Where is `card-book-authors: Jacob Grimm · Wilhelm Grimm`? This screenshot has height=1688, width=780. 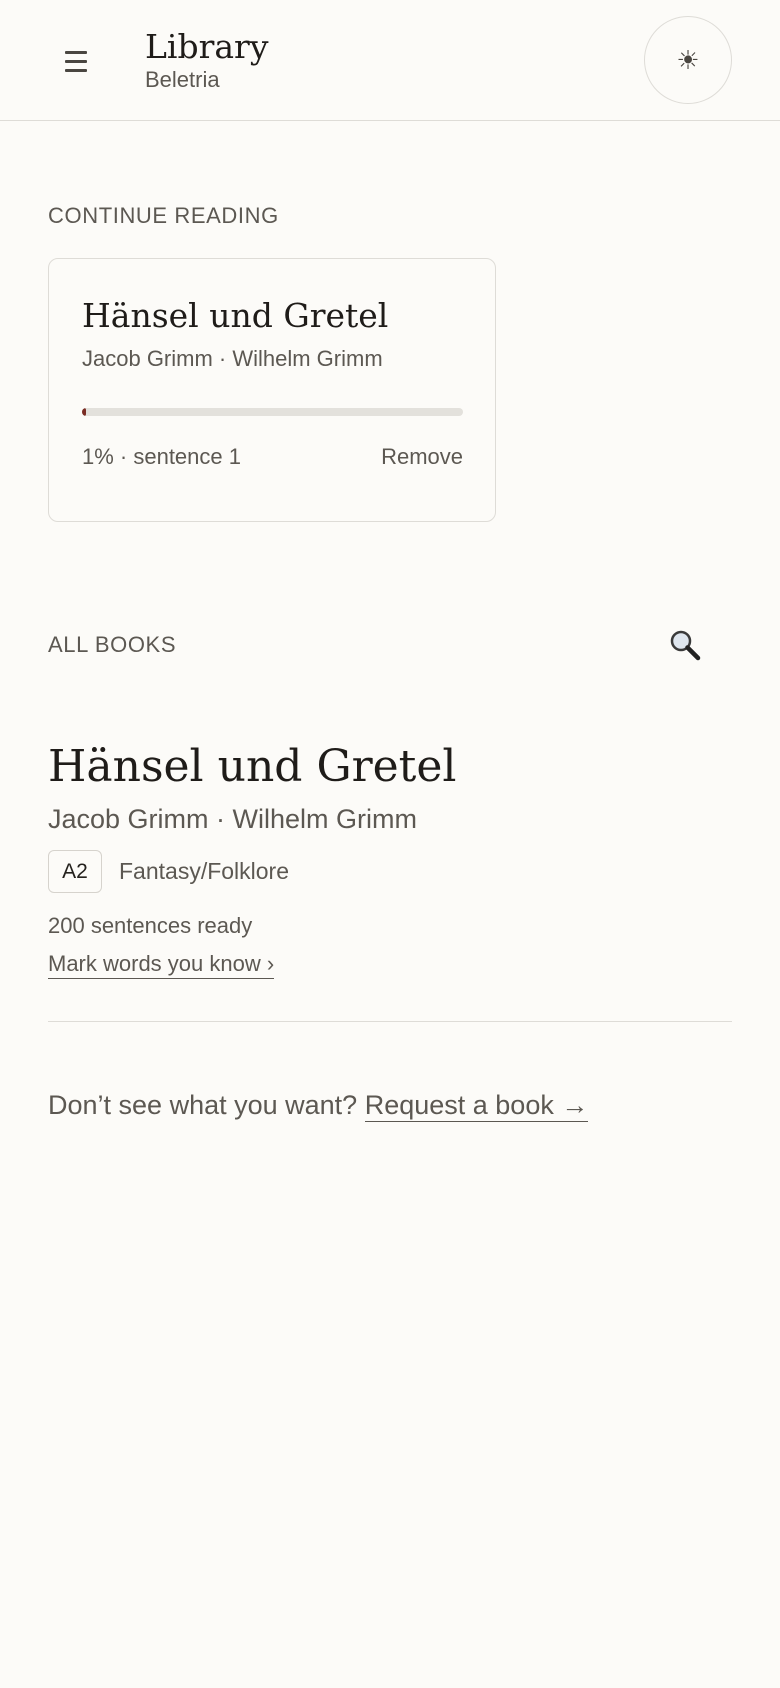
card-book-authors: Jacob Grimm · Wilhelm Grimm is located at coordinates (232, 358).